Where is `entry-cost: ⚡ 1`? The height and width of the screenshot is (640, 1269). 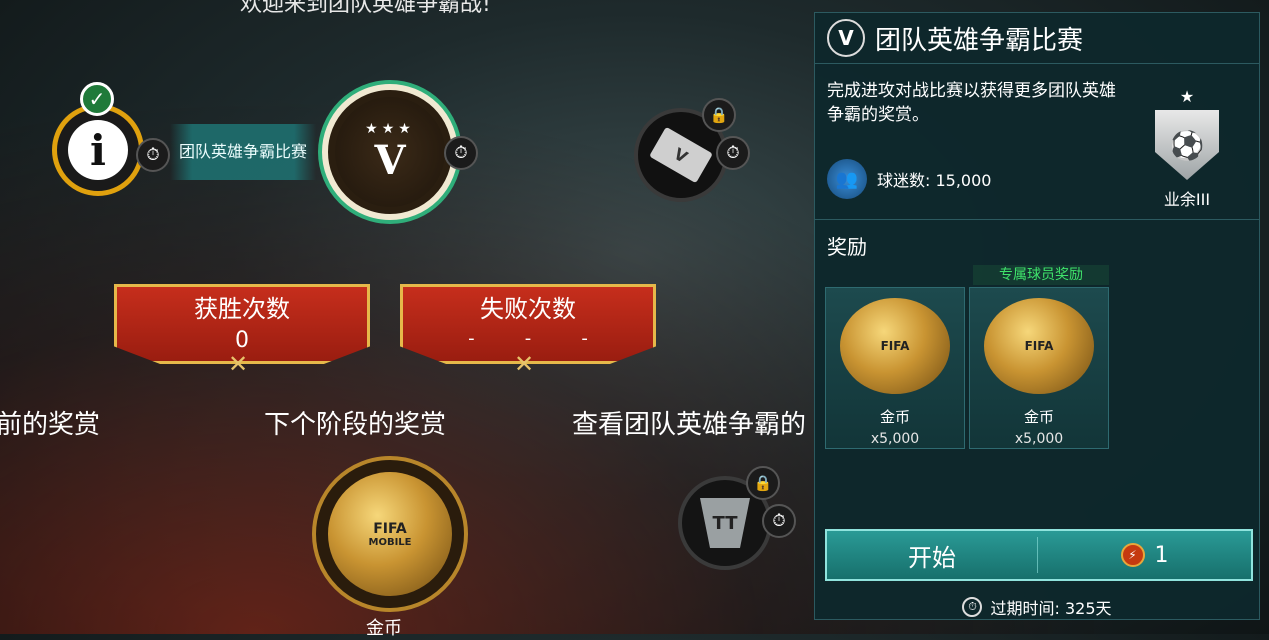
entry-cost: ⚡ 1 is located at coordinates (1144, 555).